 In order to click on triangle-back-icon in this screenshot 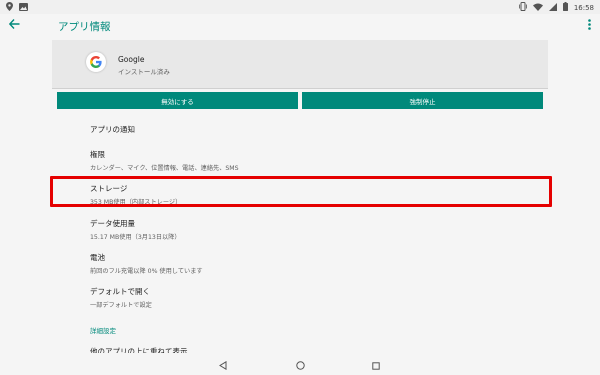, I will do `click(223, 364)`.